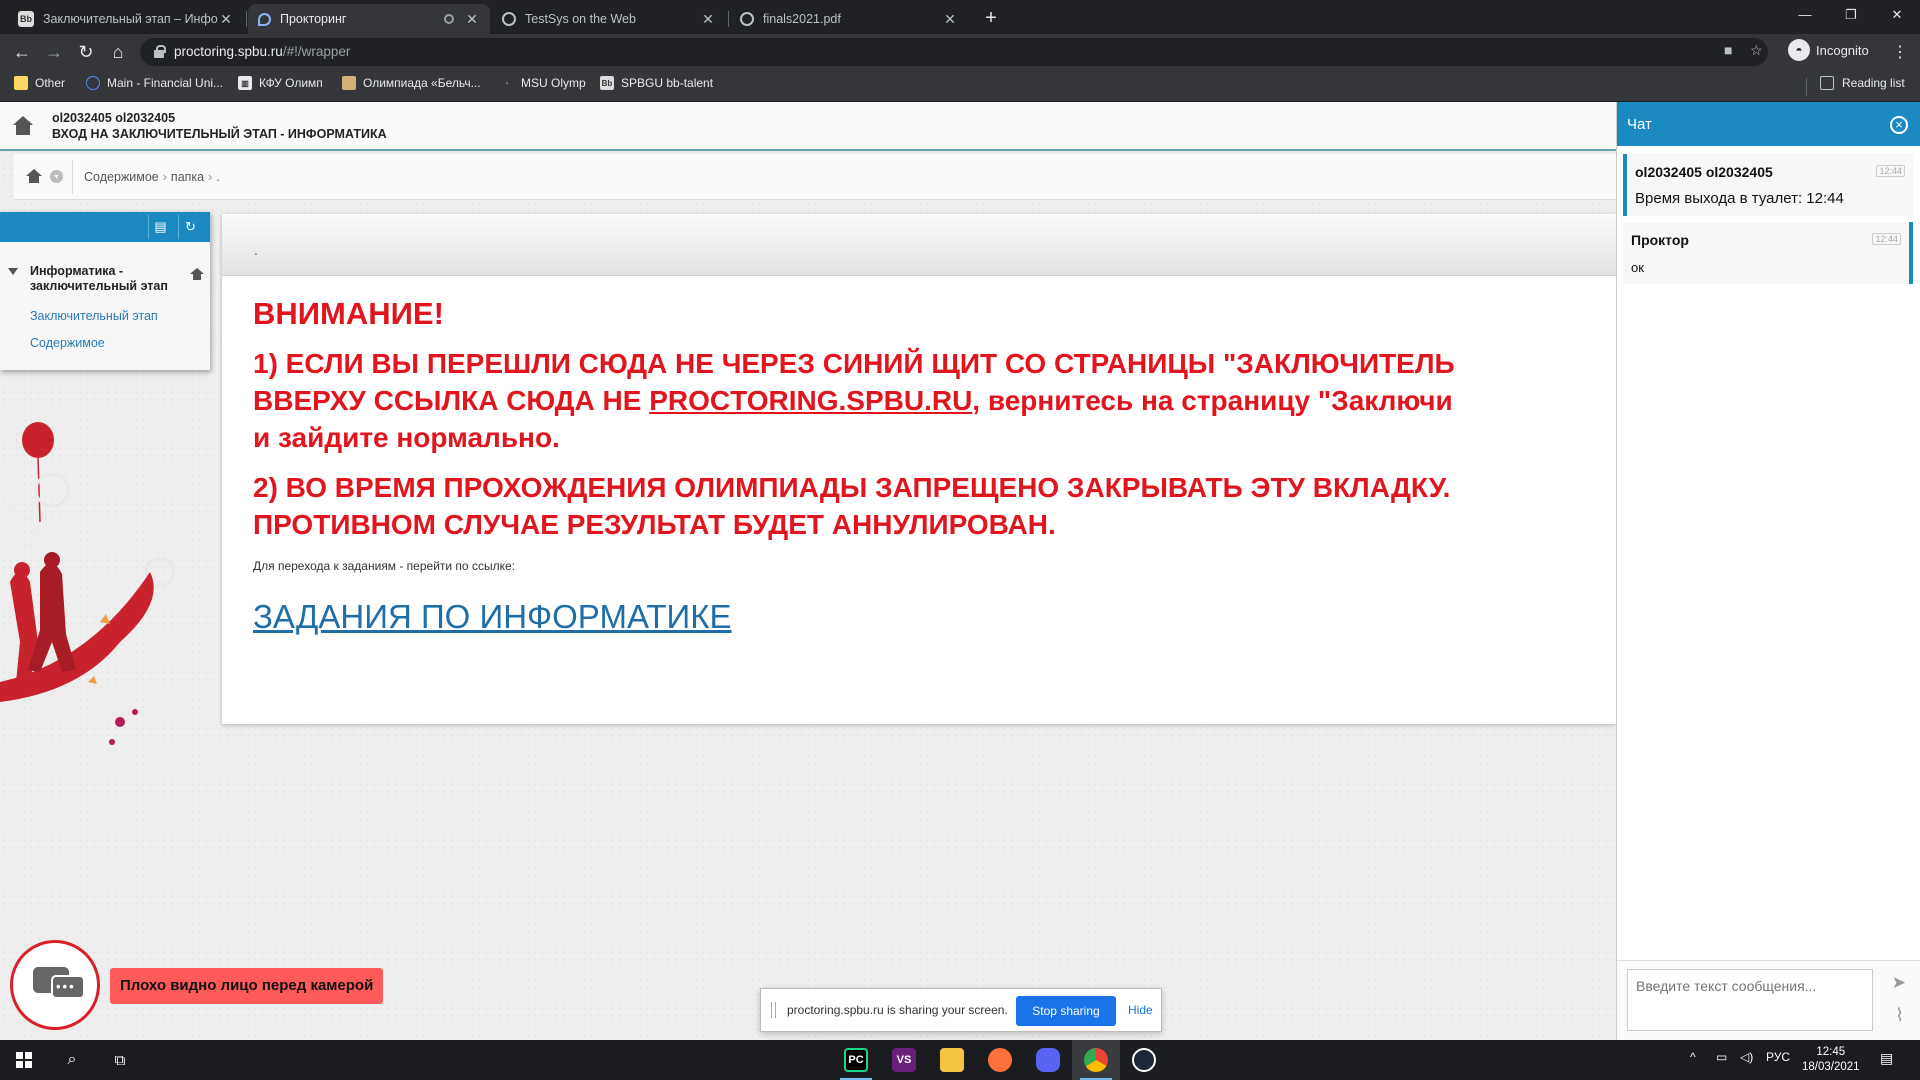 The image size is (1920, 1080). Describe the element at coordinates (849, 19) in the screenshot. I see `tab-finals-pdf: finals2021.pdf ✕` at that location.